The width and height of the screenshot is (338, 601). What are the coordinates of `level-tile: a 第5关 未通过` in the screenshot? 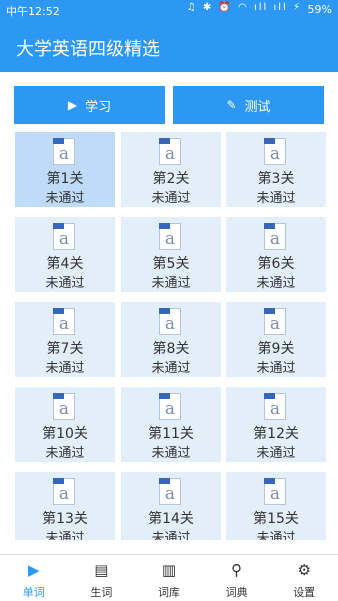 It's located at (171, 254).